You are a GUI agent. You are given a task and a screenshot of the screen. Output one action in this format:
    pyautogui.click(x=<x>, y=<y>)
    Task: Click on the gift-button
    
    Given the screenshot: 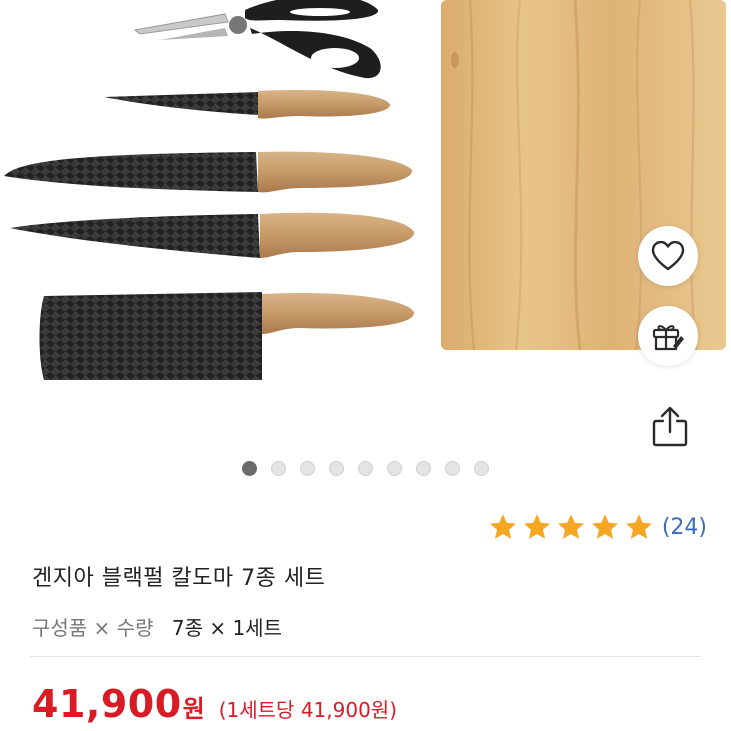 What is the action you would take?
    pyautogui.click(x=668, y=336)
    